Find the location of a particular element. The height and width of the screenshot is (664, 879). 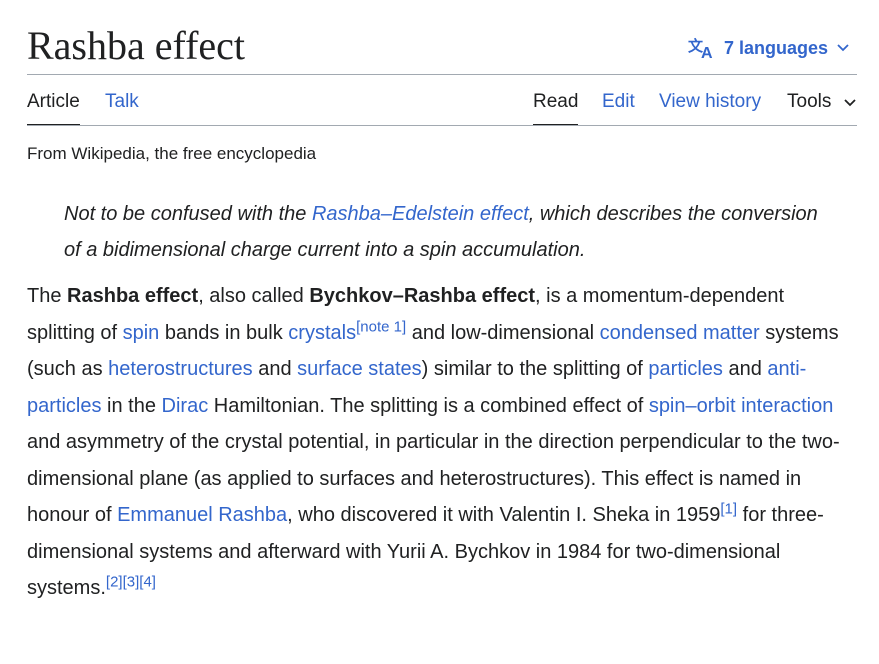

text: and low-dimensional is located at coordinates (503, 332).